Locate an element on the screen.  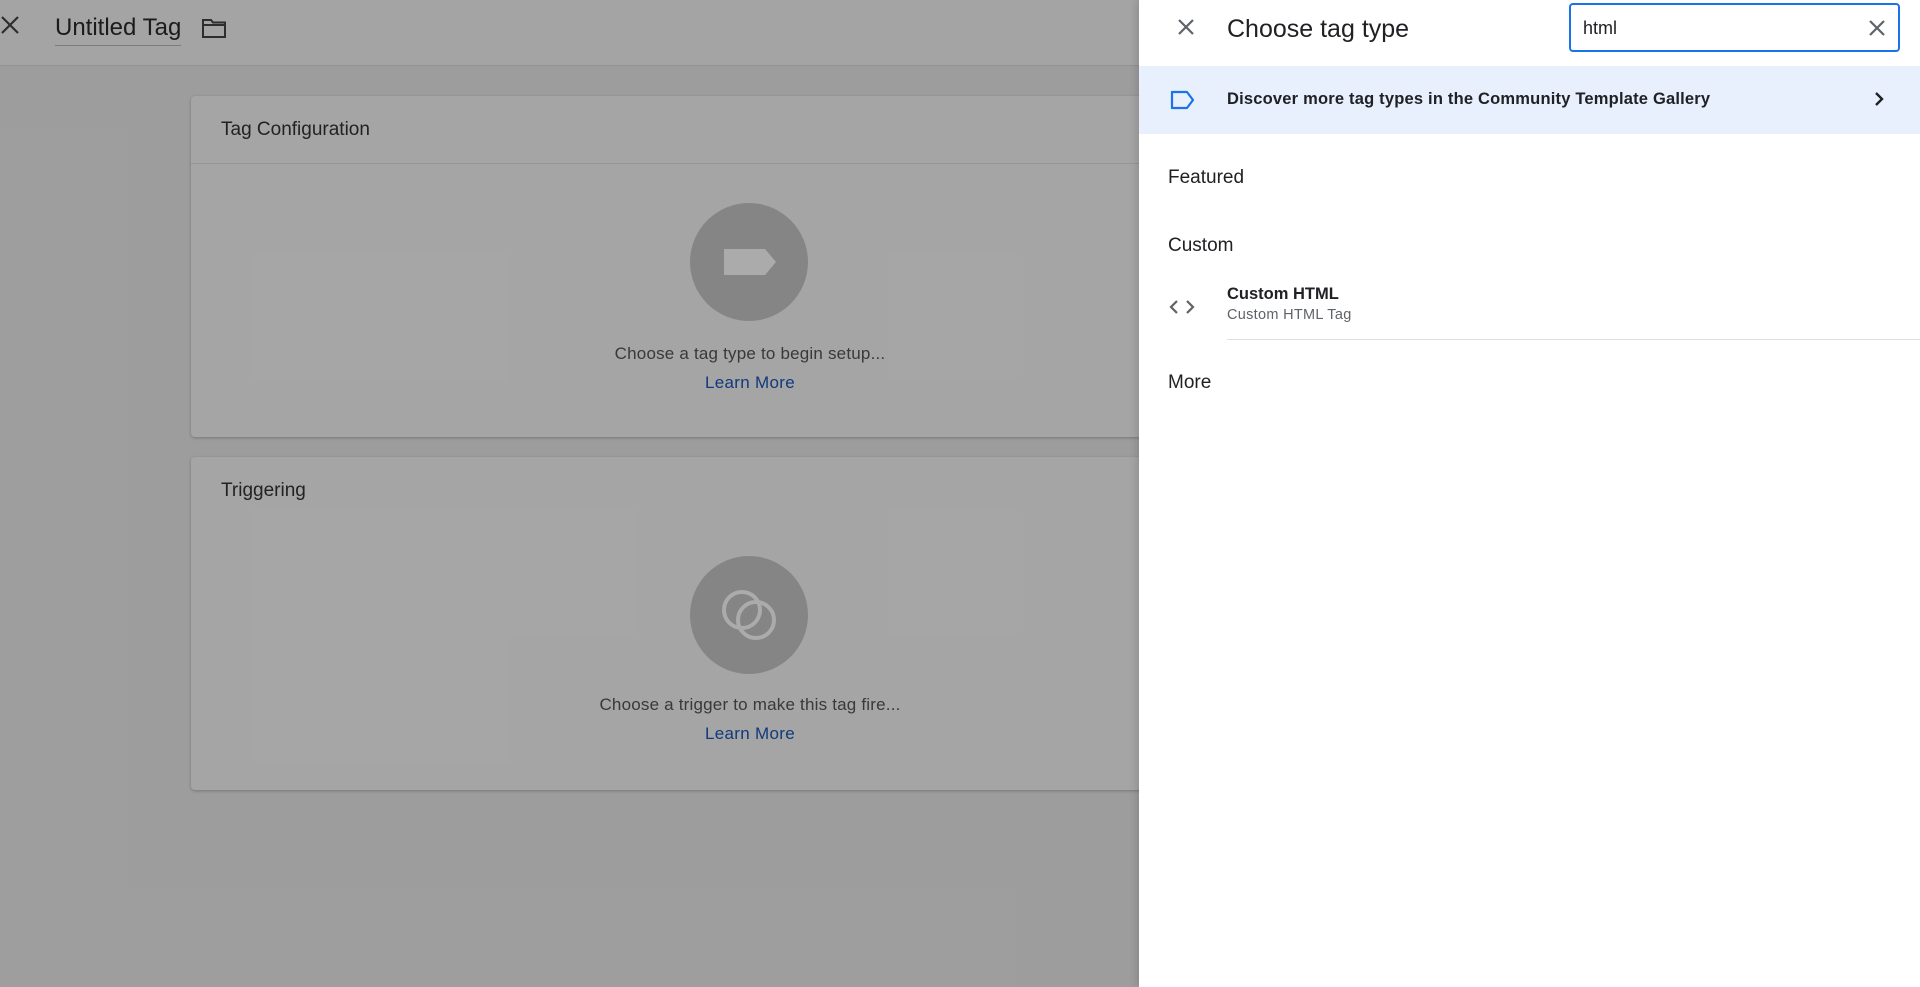
chevron-right-icon is located at coordinates (1879, 99).